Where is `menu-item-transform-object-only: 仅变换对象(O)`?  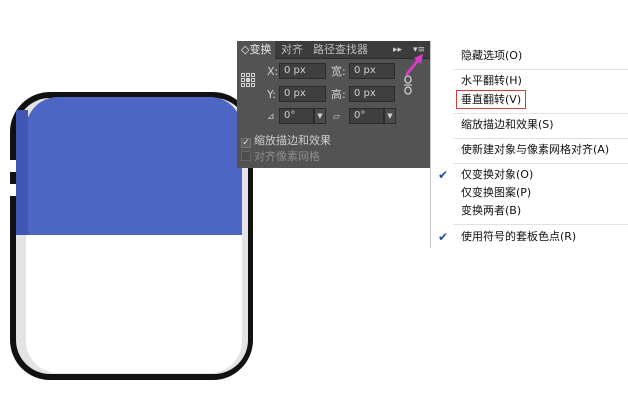 menu-item-transform-object-only: 仅变换对象(O) is located at coordinates (529, 175).